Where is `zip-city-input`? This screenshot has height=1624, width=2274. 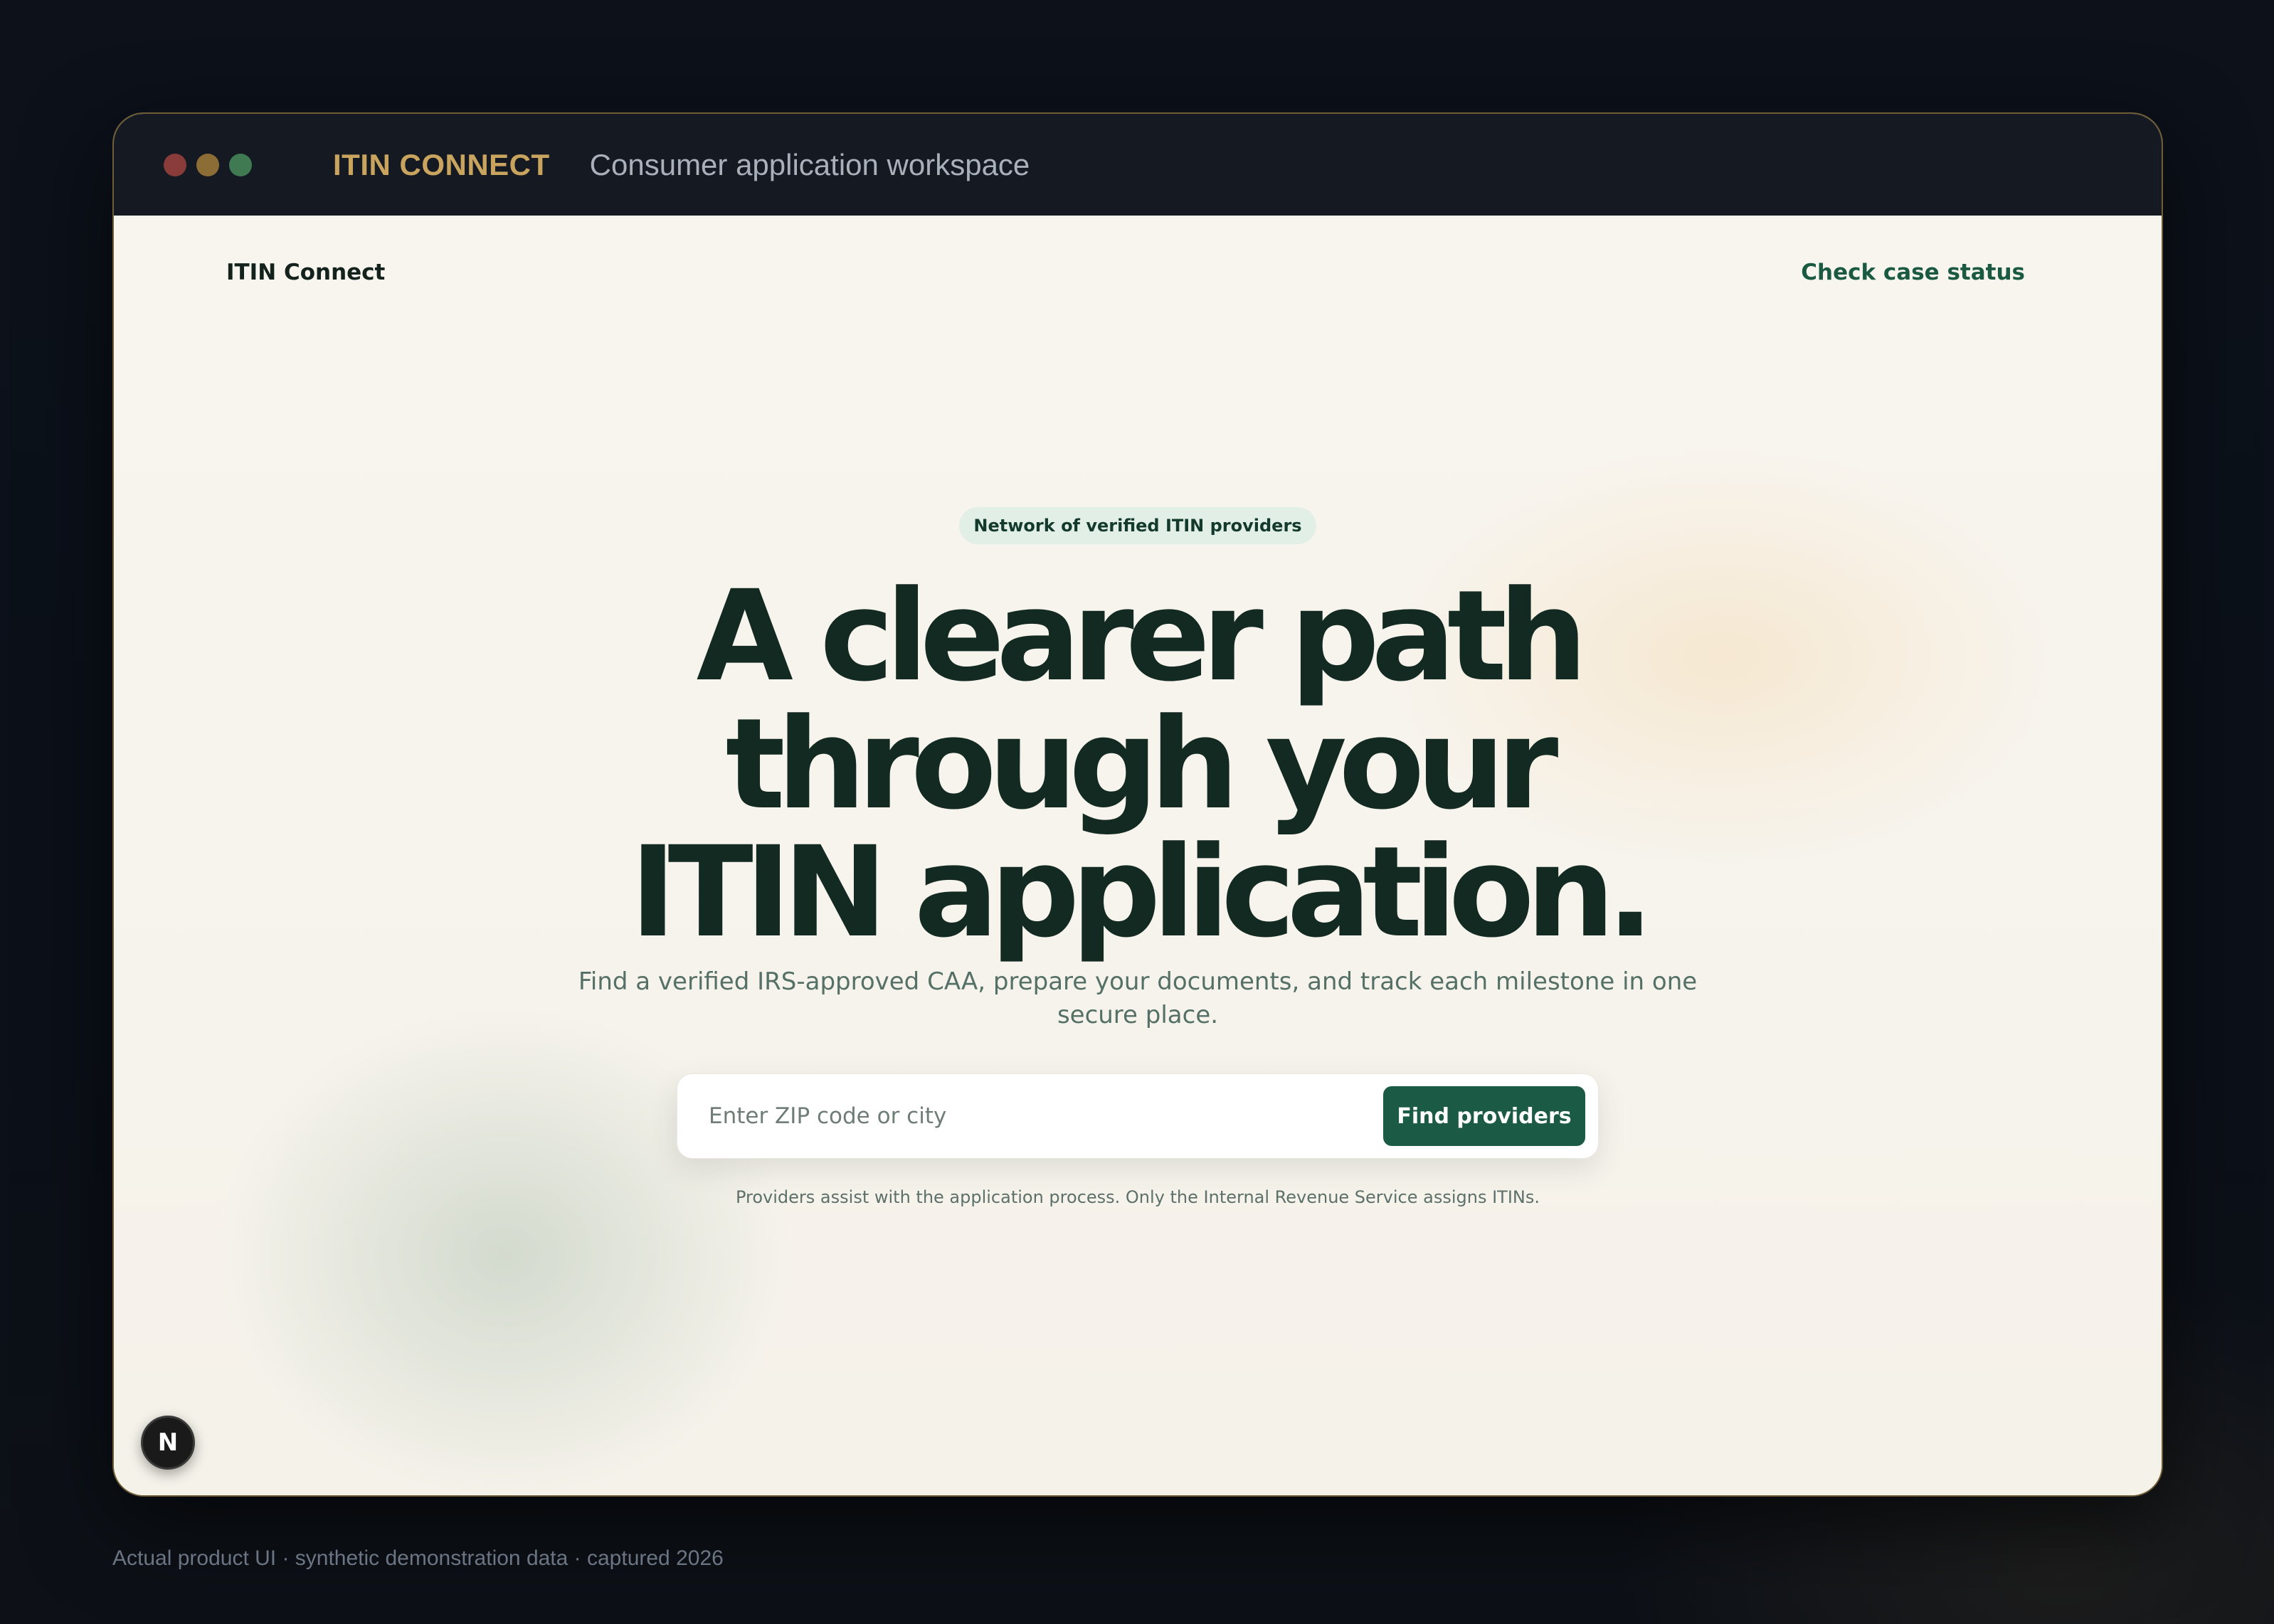
zip-city-input is located at coordinates (1045, 1116).